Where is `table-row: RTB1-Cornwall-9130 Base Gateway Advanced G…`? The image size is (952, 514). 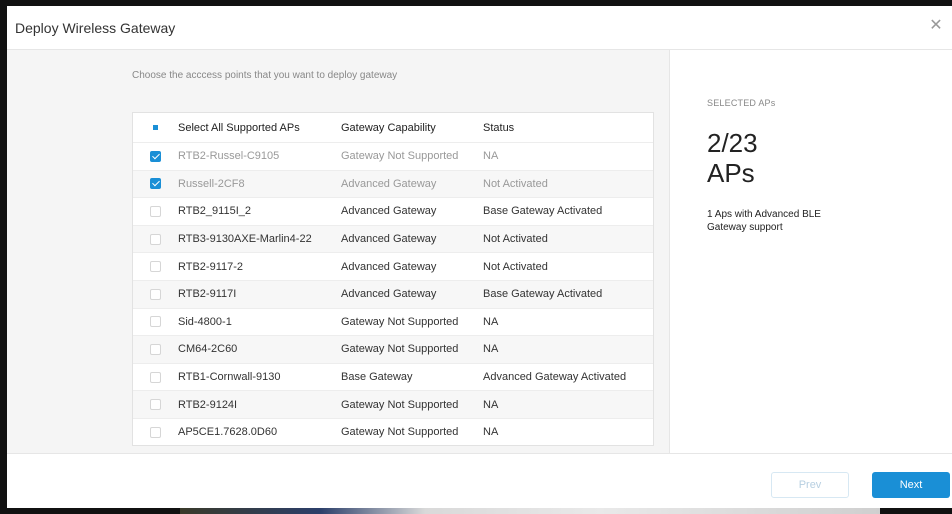
table-row: RTB1-Cornwall-9130 Base Gateway Advanced G… is located at coordinates (393, 378).